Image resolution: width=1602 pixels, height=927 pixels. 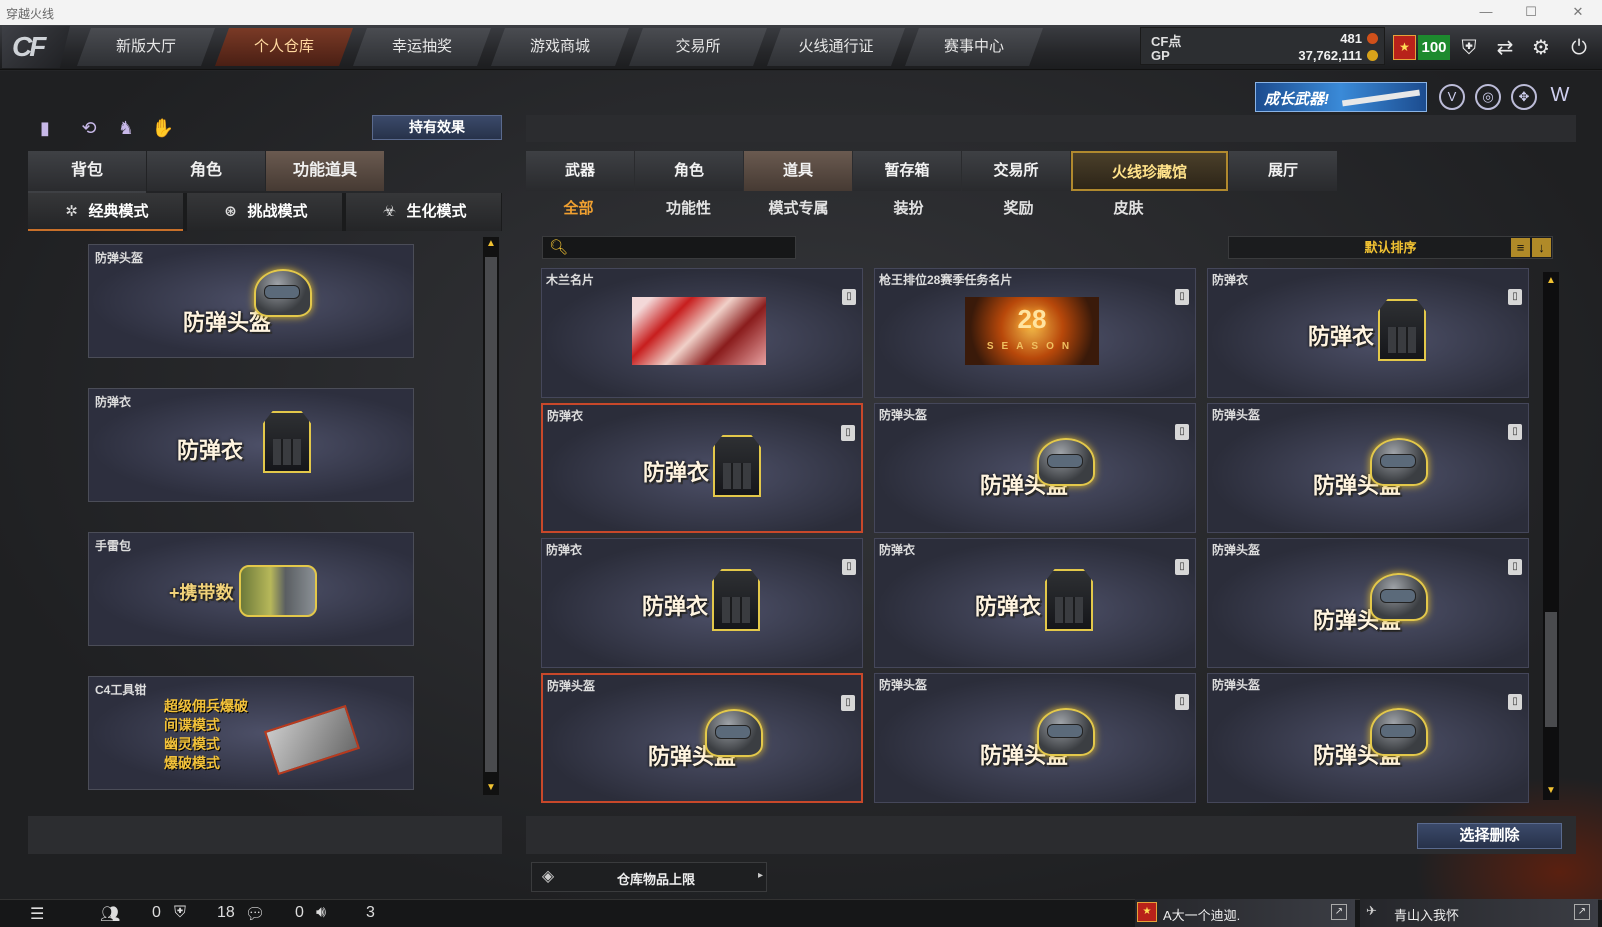 I want to click on menu-icon: ☰, so click(x=37, y=914).